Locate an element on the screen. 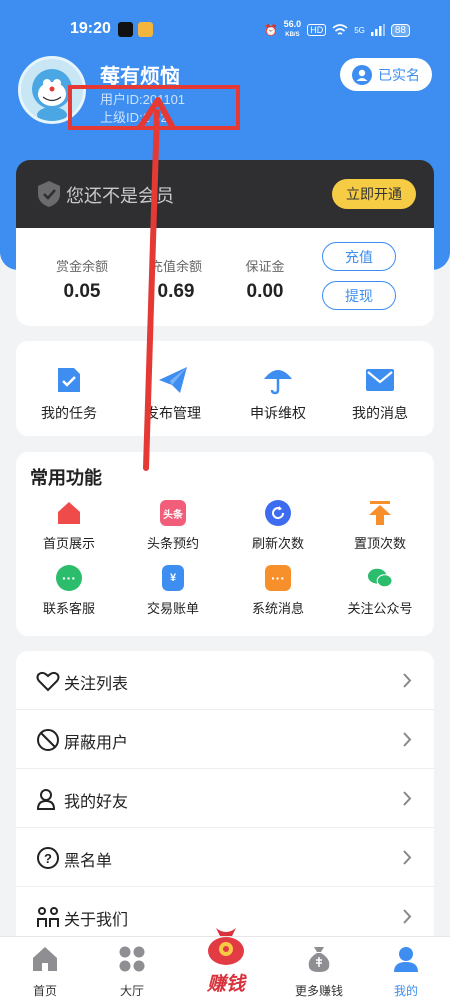 The image size is (450, 1000). person-icon is located at coordinates (406, 959).